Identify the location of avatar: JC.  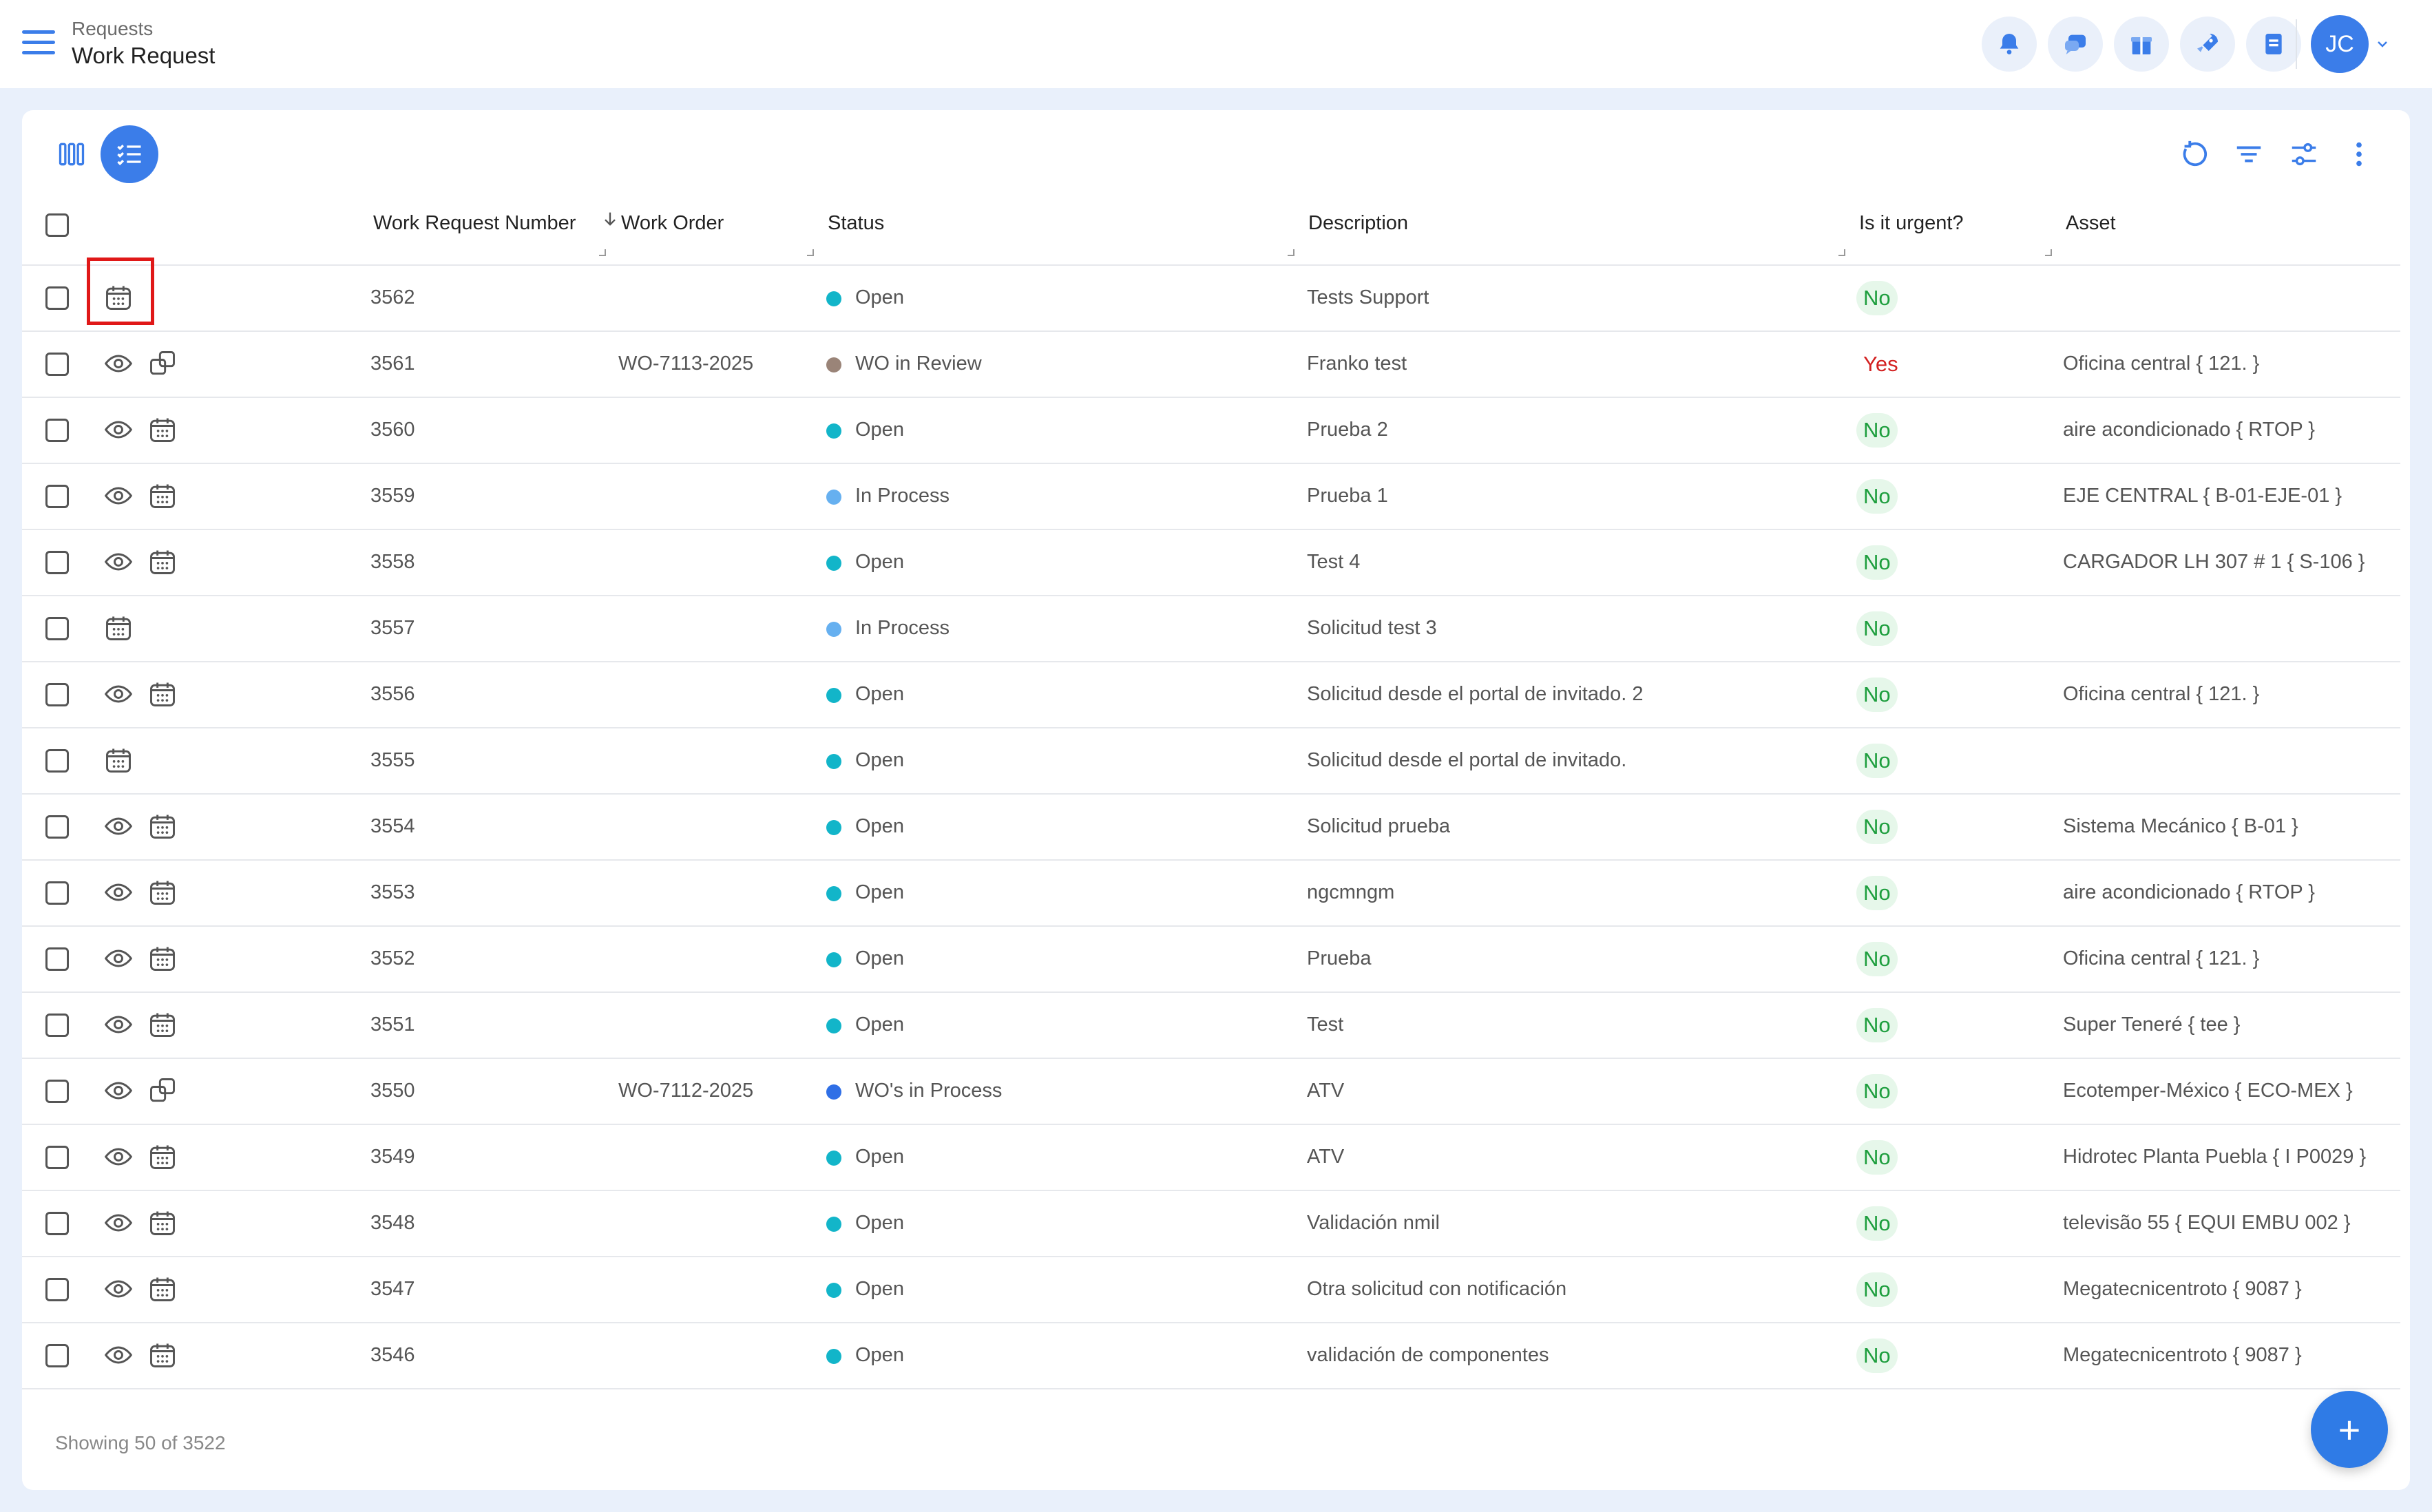
(2340, 44).